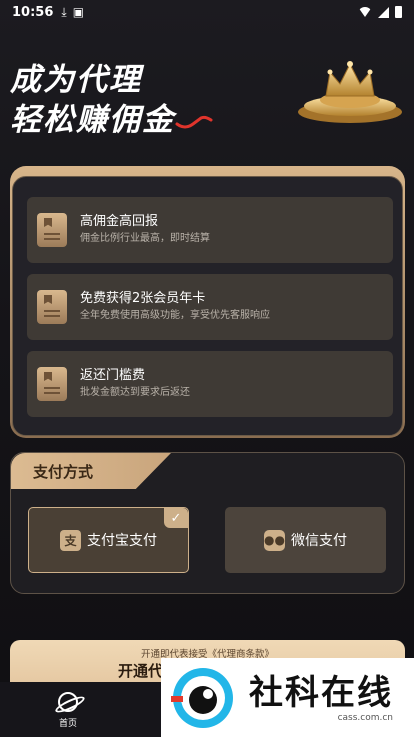 The height and width of the screenshot is (737, 414). Describe the element at coordinates (70, 540) in the screenshot. I see `alipay-icon: 支` at that location.